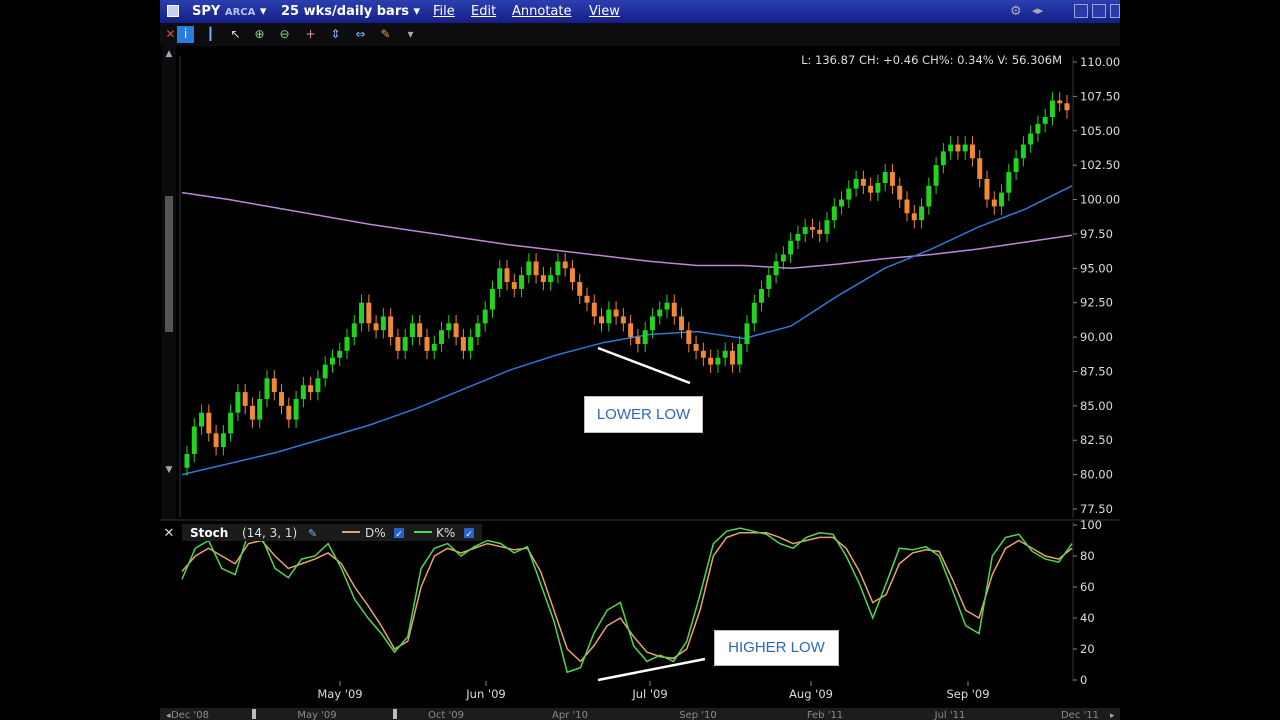 The height and width of the screenshot is (720, 1280). What do you see at coordinates (229, 11) in the screenshot?
I see `symbol-dropdown: SPY ARCA ▾` at bounding box center [229, 11].